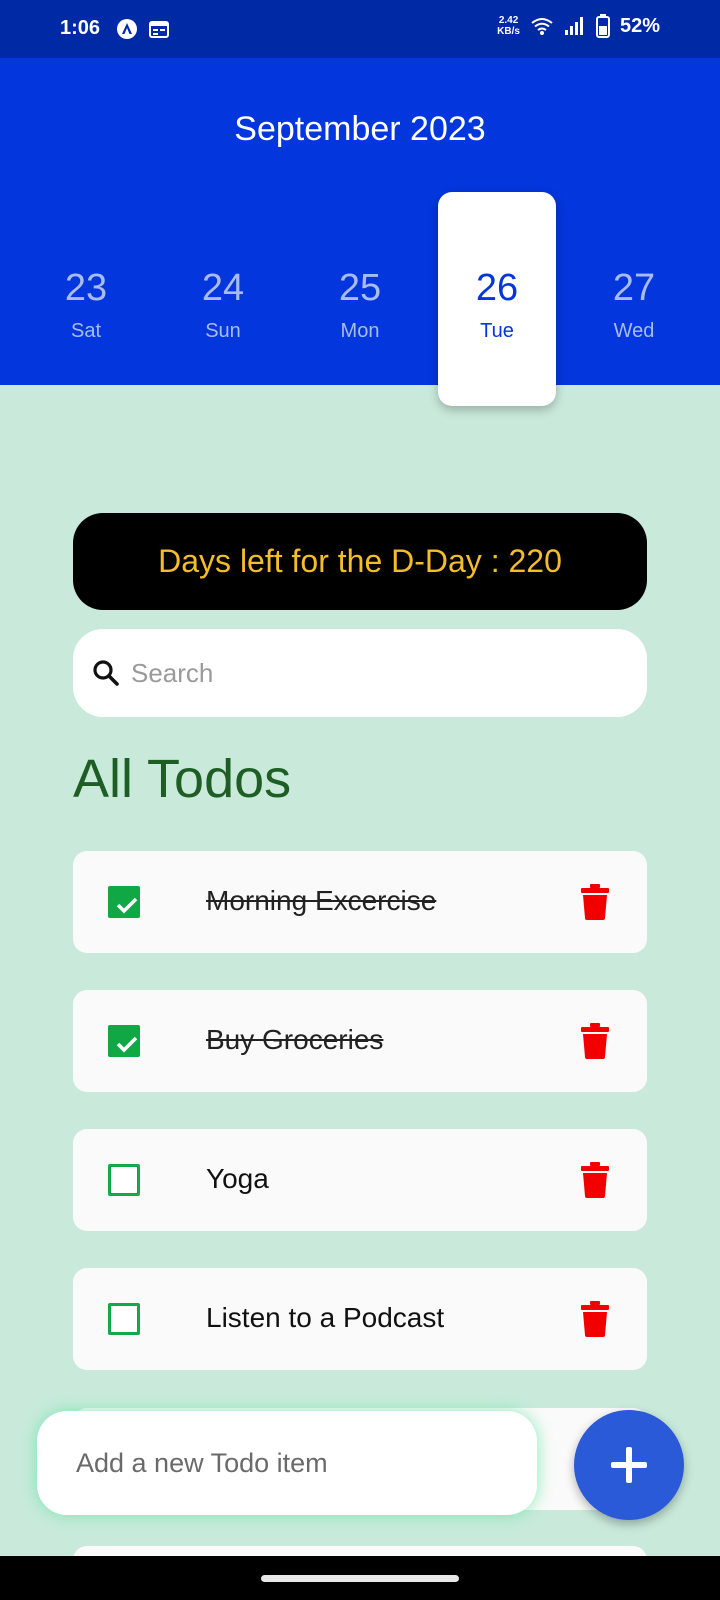  I want to click on section-title: All Todos, so click(182, 779).